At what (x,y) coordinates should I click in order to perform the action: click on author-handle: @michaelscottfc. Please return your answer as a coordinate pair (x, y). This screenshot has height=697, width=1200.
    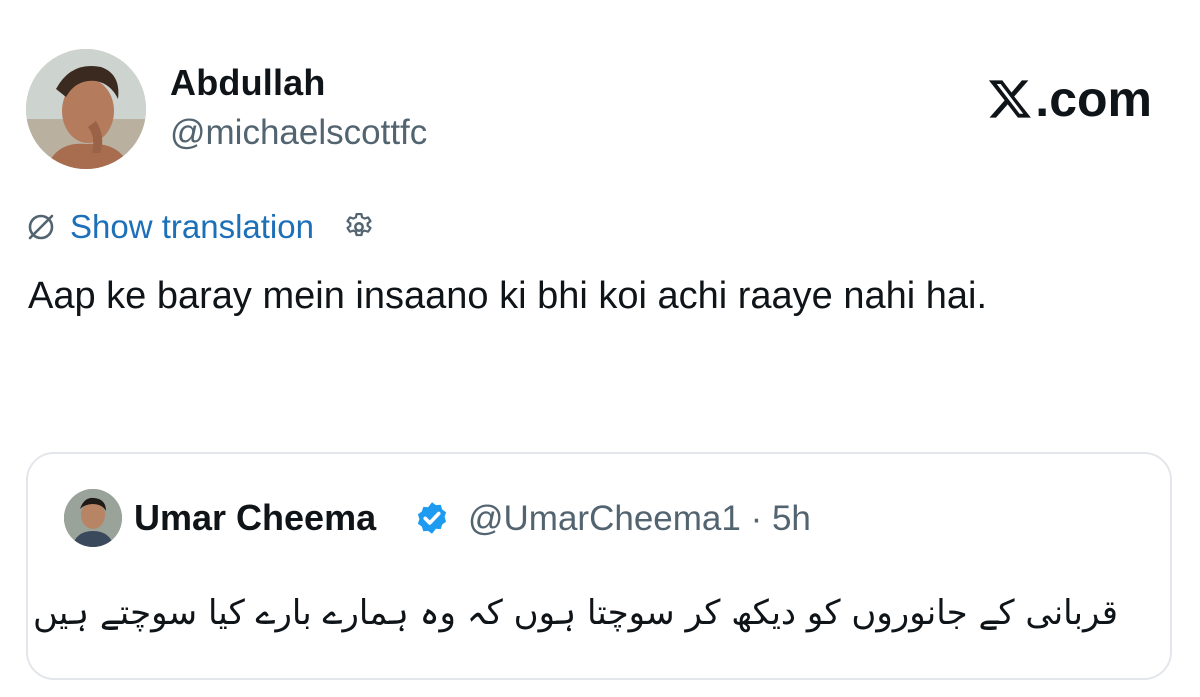
    Looking at the image, I should click on (298, 133).